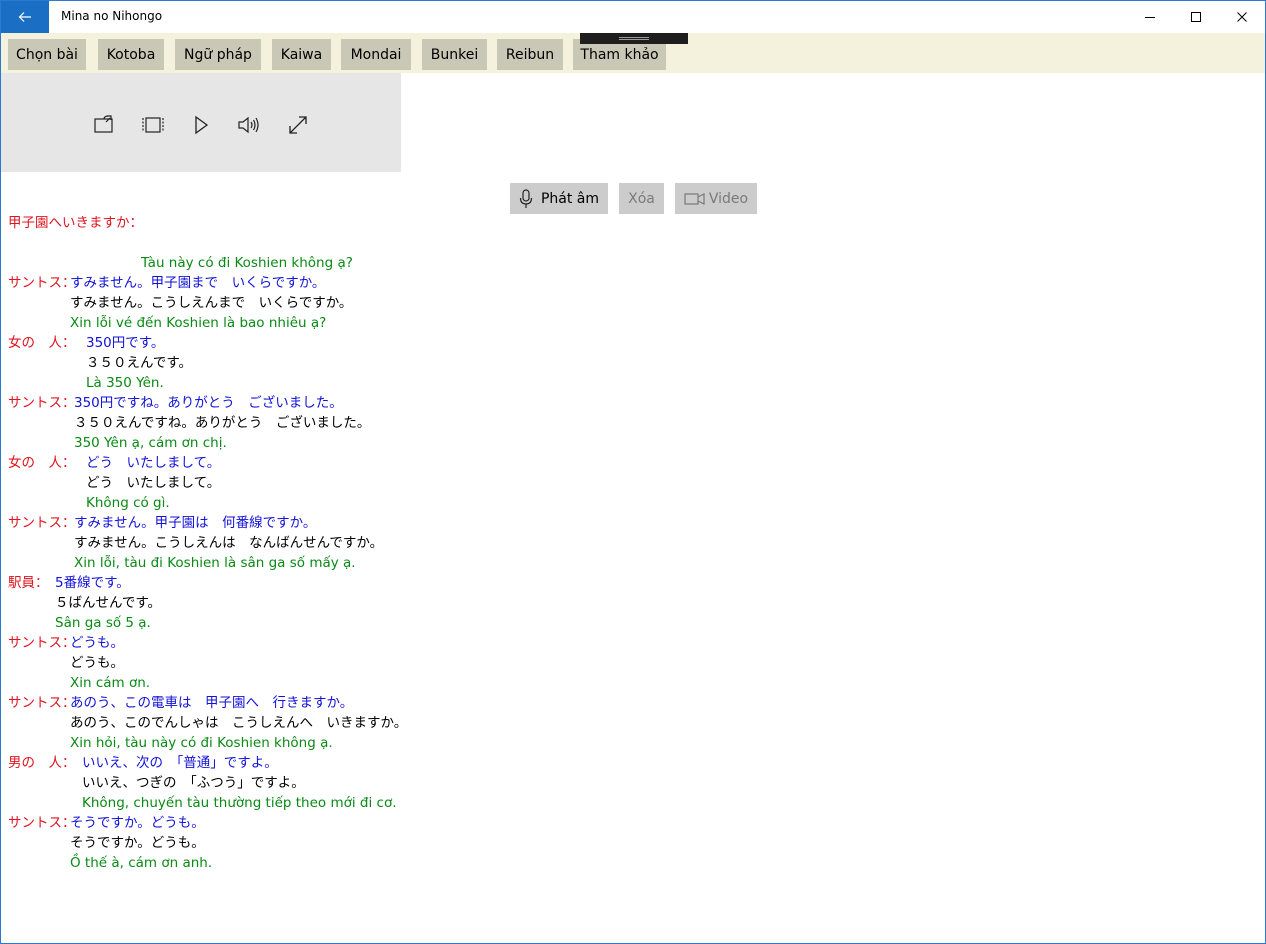 The height and width of the screenshot is (944, 1266). I want to click on maximize-icon, so click(1196, 17).